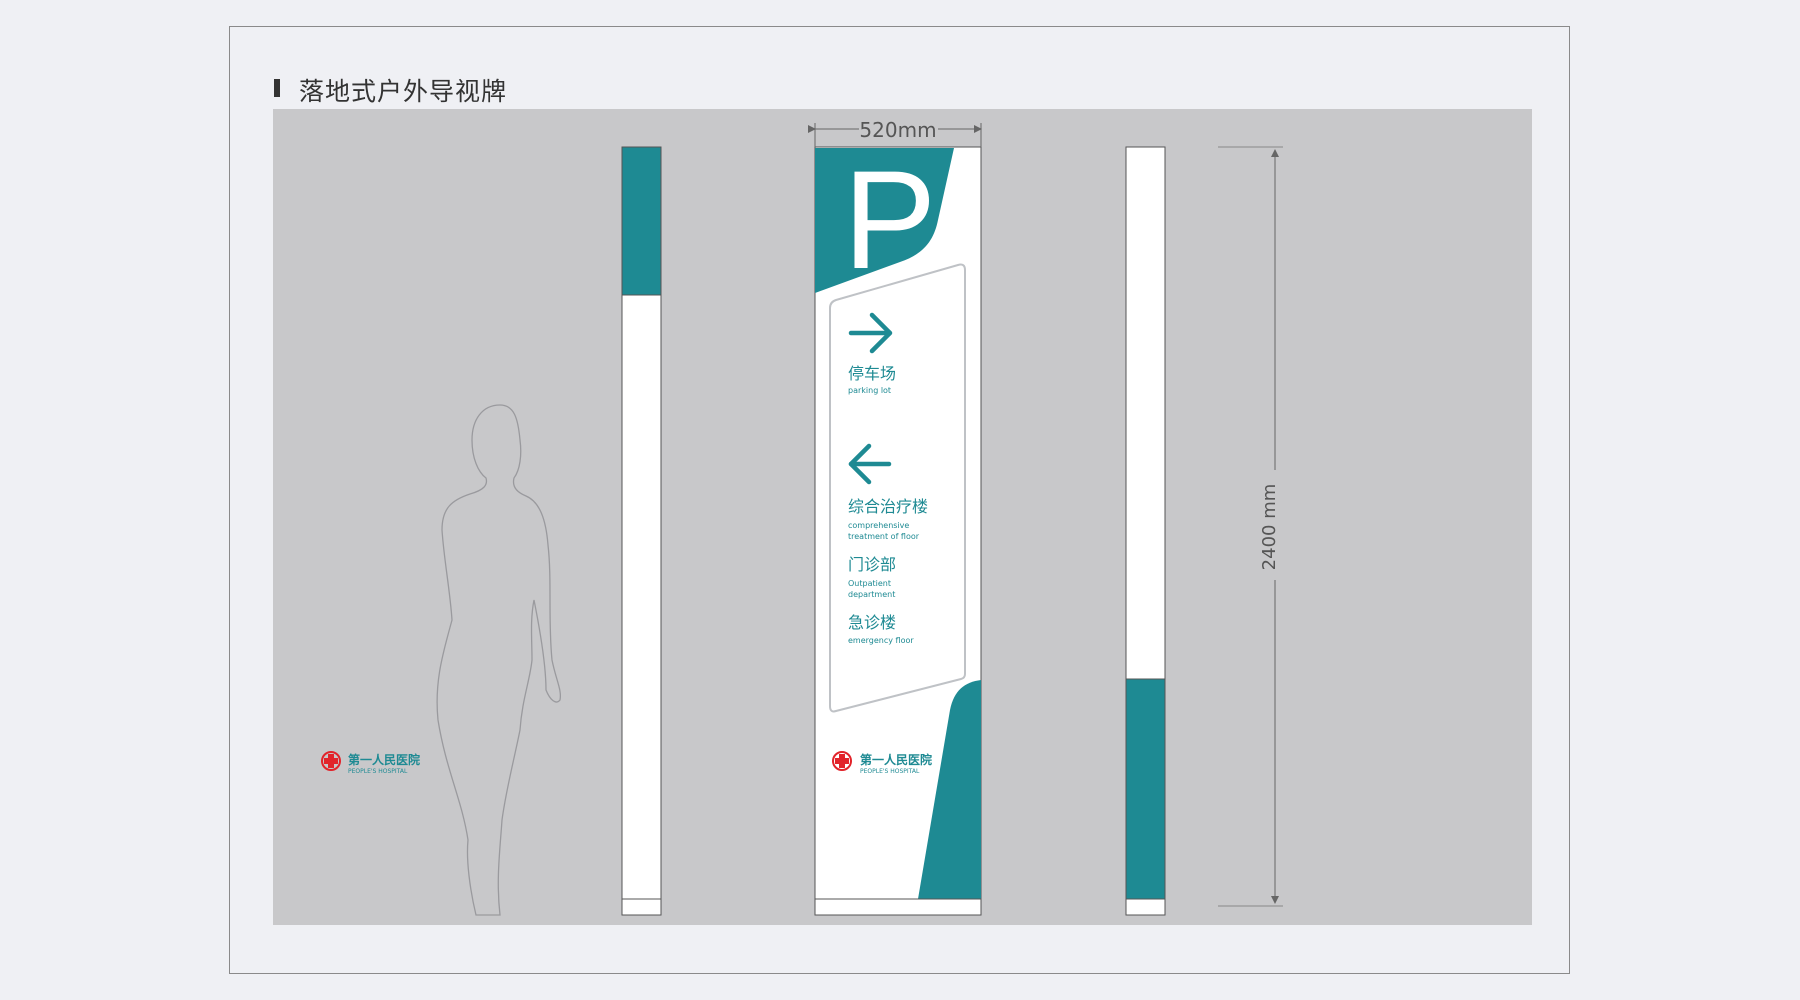 The width and height of the screenshot is (1800, 1000). What do you see at coordinates (872, 373) in the screenshot?
I see `destination-parking-cn: 停车场` at bounding box center [872, 373].